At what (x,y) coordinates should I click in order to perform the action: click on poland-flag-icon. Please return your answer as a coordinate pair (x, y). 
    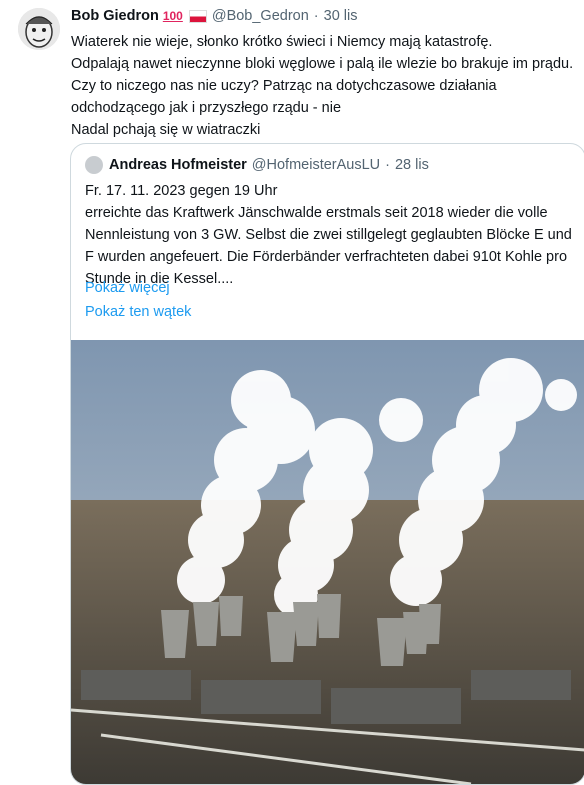
    Looking at the image, I should click on (197, 16).